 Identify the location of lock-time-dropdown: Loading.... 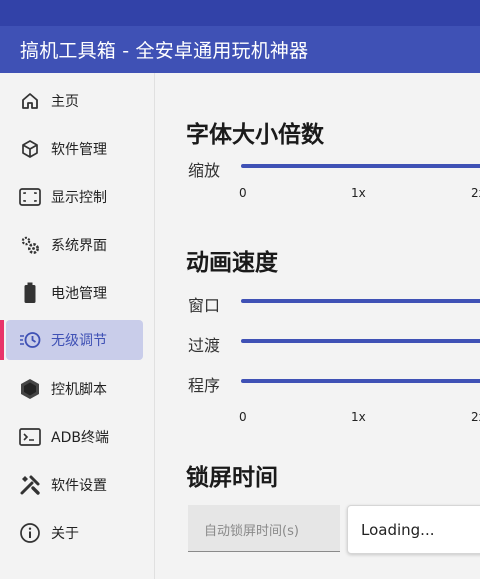
(413, 529).